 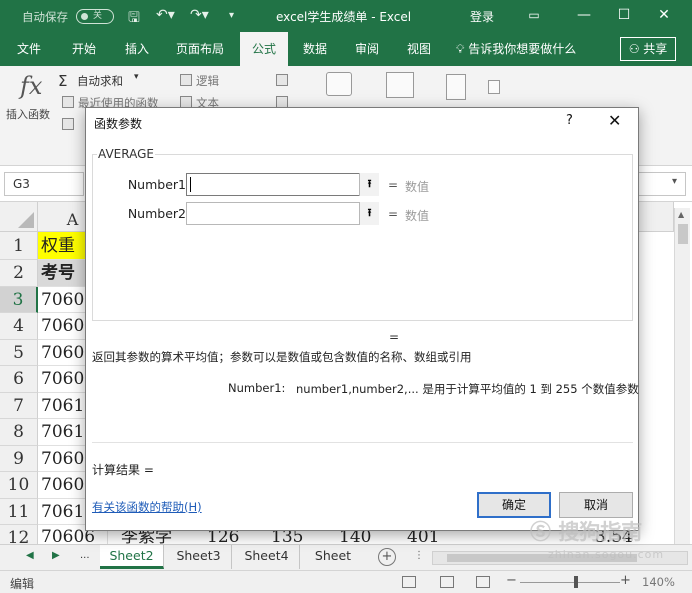 What do you see at coordinates (19, 300) in the screenshot?
I see `row-header-selected: 3` at bounding box center [19, 300].